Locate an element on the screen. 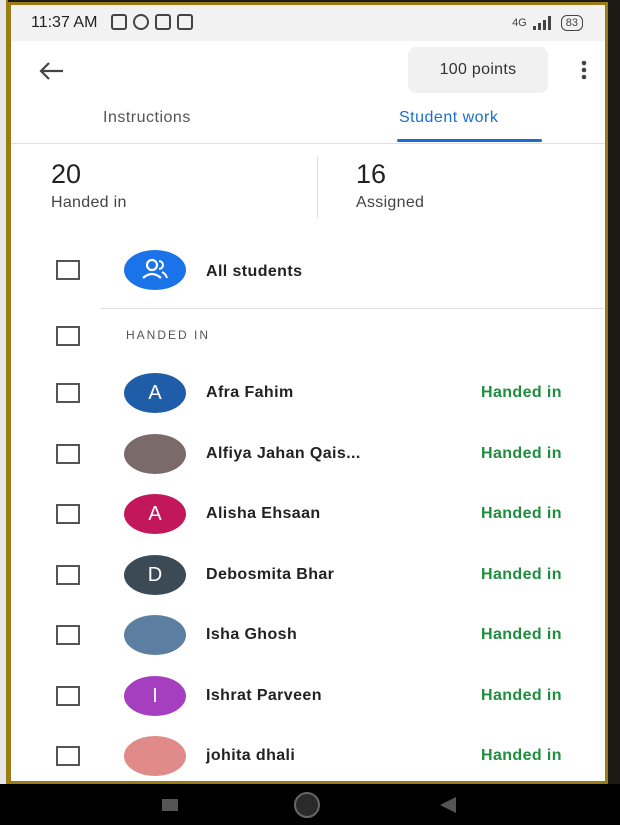 The image size is (620, 825). student-row: johita dhali Handed in is located at coordinates (308, 753).